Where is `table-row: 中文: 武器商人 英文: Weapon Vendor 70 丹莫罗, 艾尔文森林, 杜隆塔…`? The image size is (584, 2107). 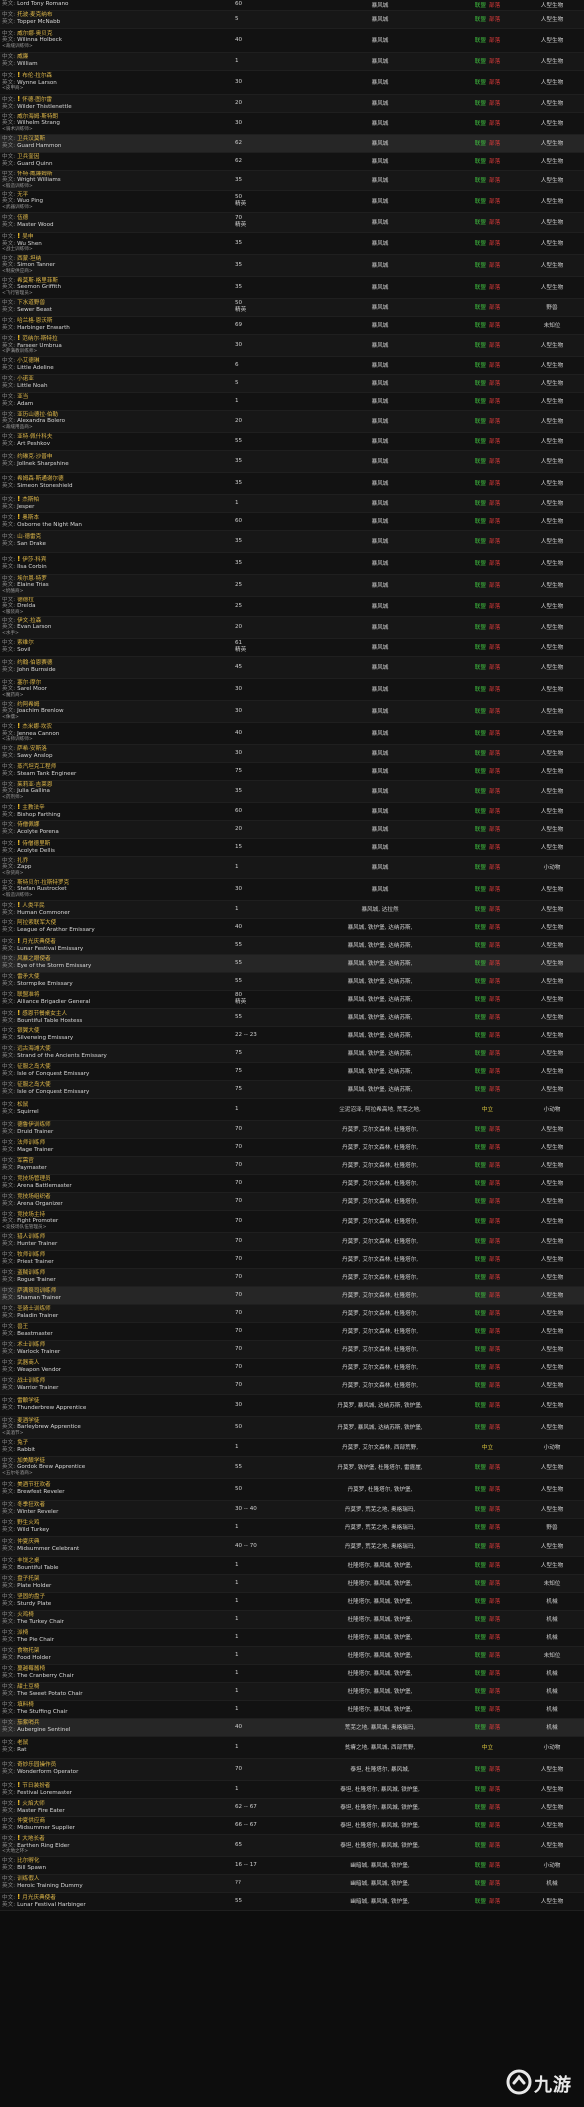 table-row: 中文: 武器商人 英文: Weapon Vendor 70 丹莫罗, 艾尔文森林, 杜隆塔… is located at coordinates (292, 1367).